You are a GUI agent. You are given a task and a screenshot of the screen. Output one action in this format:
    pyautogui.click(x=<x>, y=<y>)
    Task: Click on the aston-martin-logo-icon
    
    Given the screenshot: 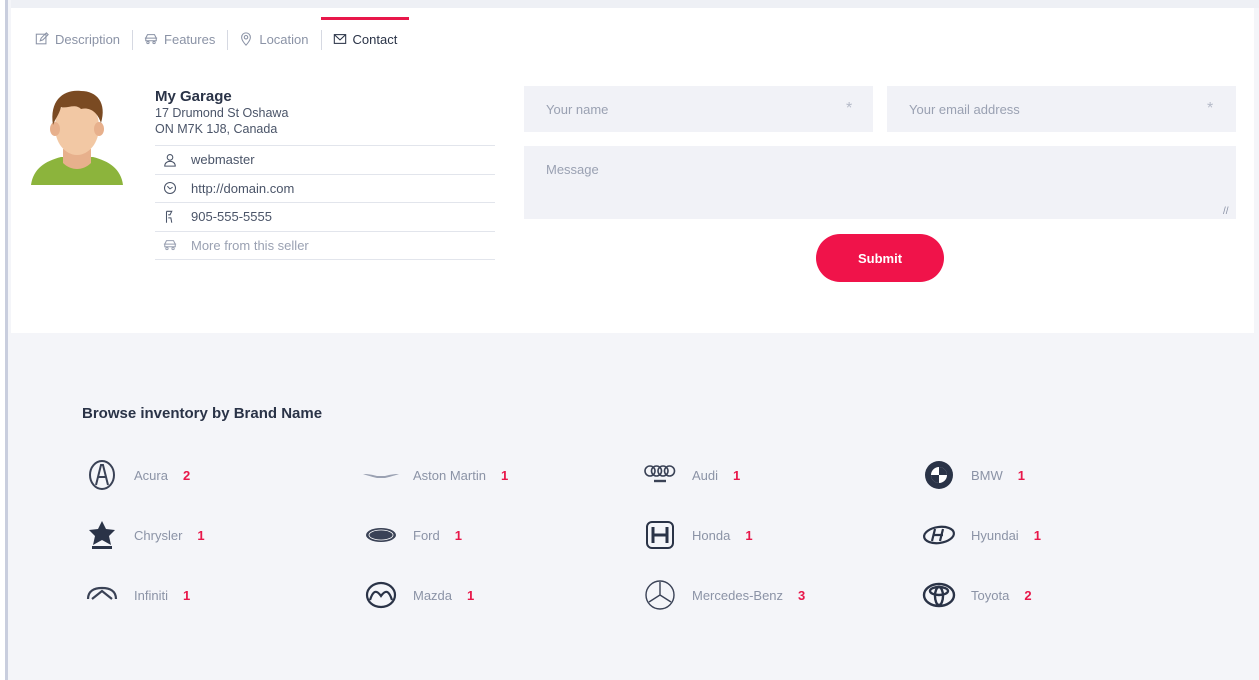 What is the action you would take?
    pyautogui.click(x=381, y=475)
    